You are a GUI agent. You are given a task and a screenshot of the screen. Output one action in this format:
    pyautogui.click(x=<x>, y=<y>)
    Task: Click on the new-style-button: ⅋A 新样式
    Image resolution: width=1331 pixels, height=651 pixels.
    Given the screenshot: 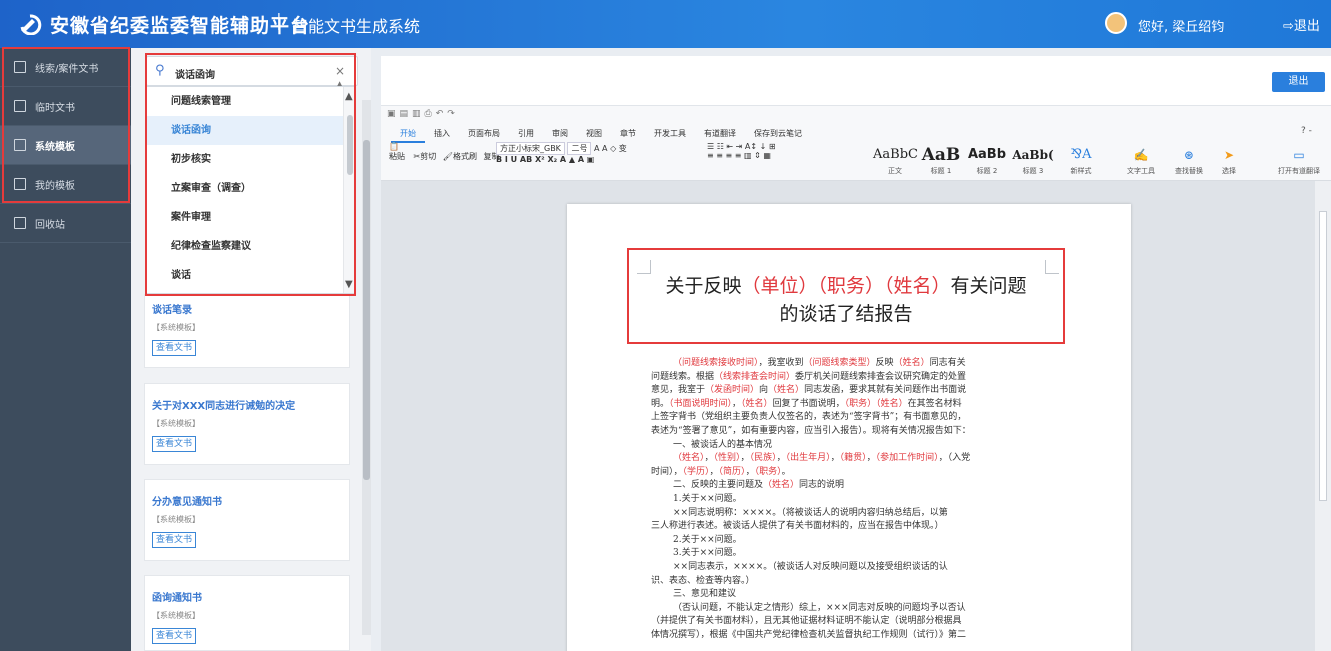 What is the action you would take?
    pyautogui.click(x=1081, y=163)
    